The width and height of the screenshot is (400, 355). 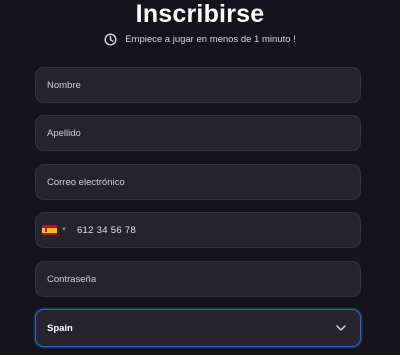 I want to click on last-name-field: Apellido, so click(x=198, y=133).